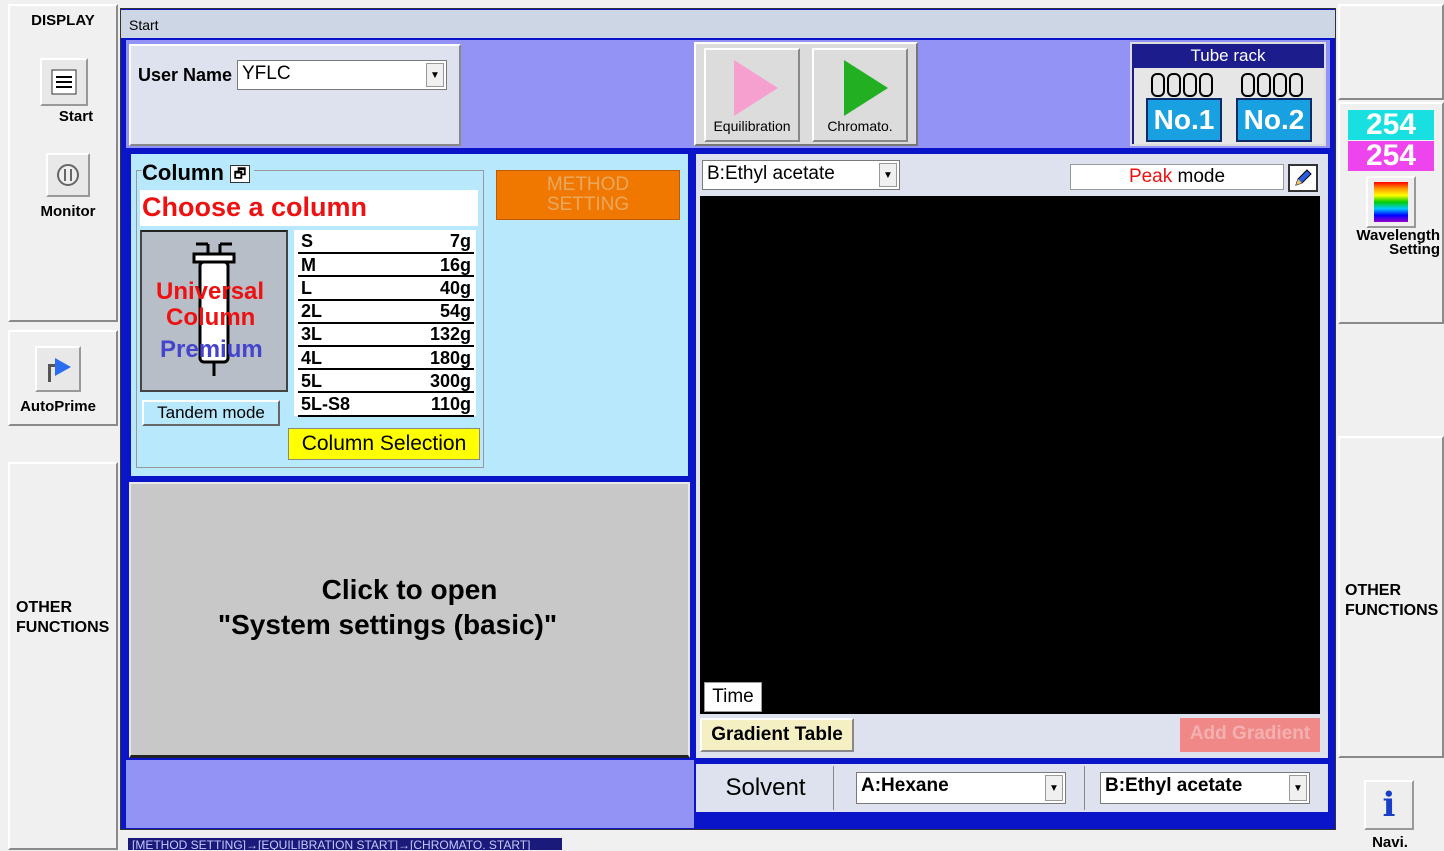  I want to click on edit-pencil-button, so click(1303, 178).